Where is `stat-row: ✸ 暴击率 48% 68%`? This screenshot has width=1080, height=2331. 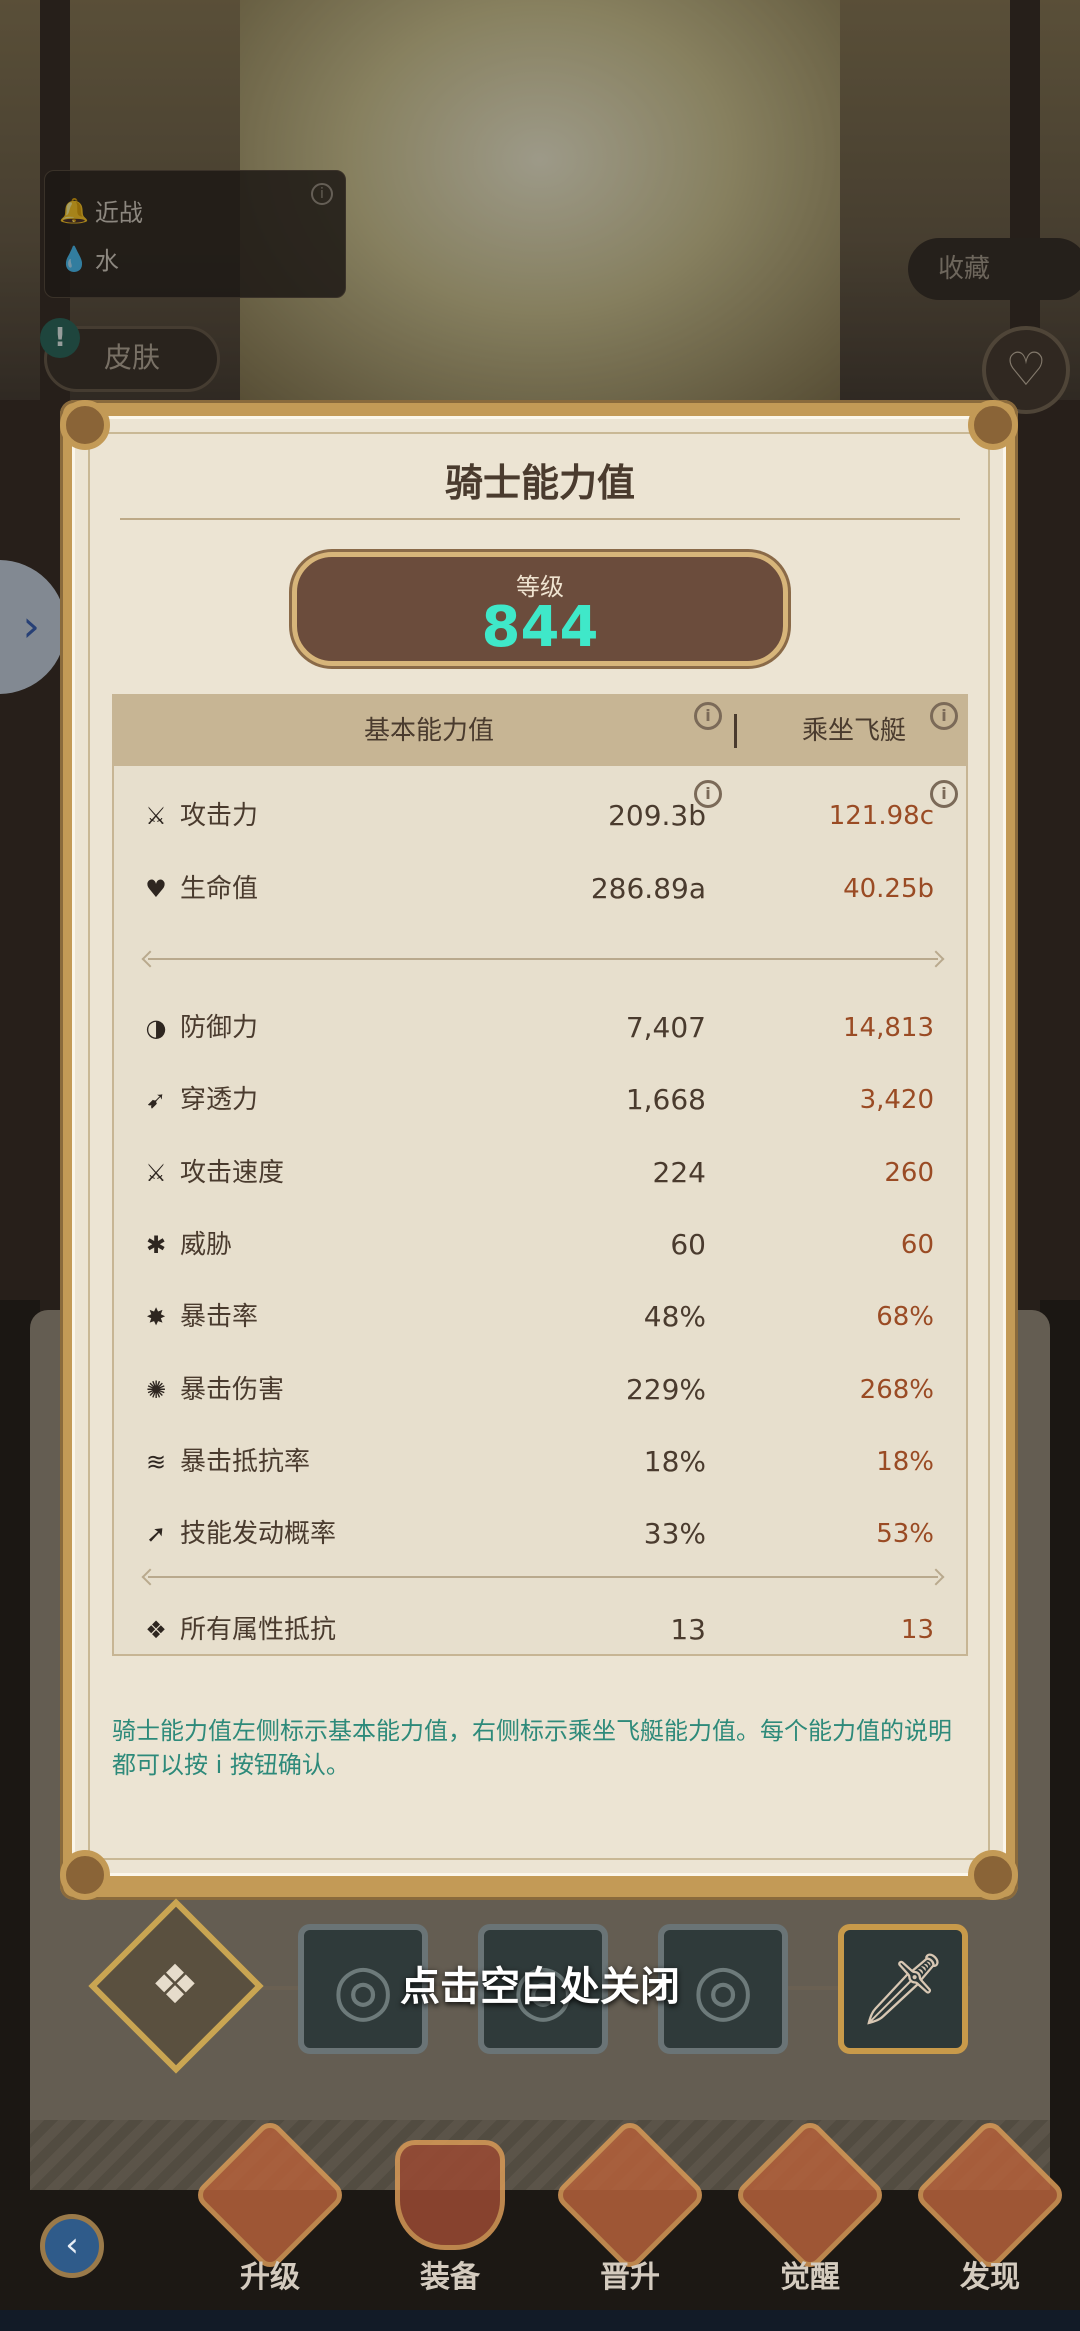
stat-row: ✸ 暴击率 48% 68% is located at coordinates (540, 1317).